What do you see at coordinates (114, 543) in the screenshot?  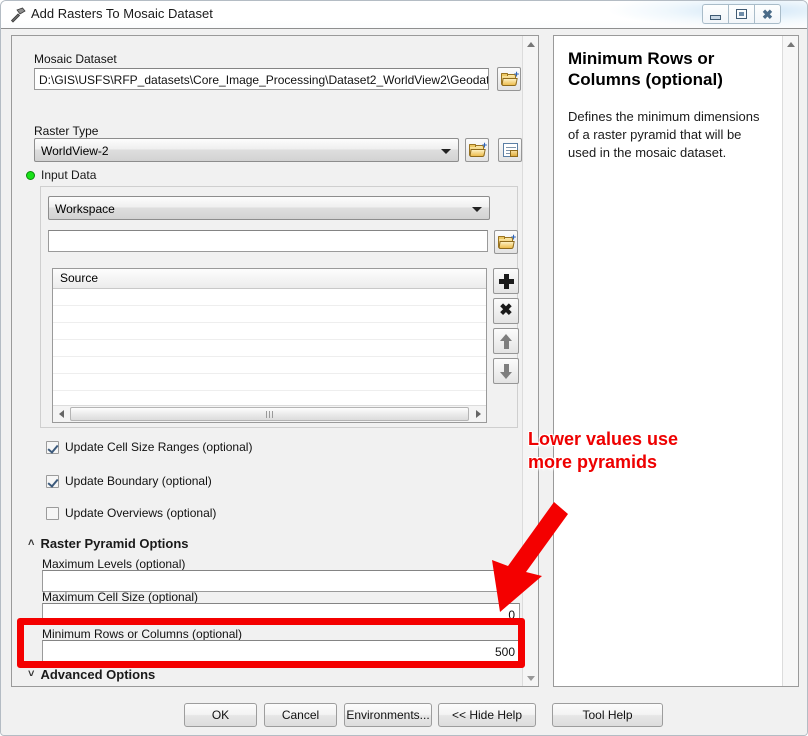 I see `raster-pyramid-options-label: Raster Pyramid Options` at bounding box center [114, 543].